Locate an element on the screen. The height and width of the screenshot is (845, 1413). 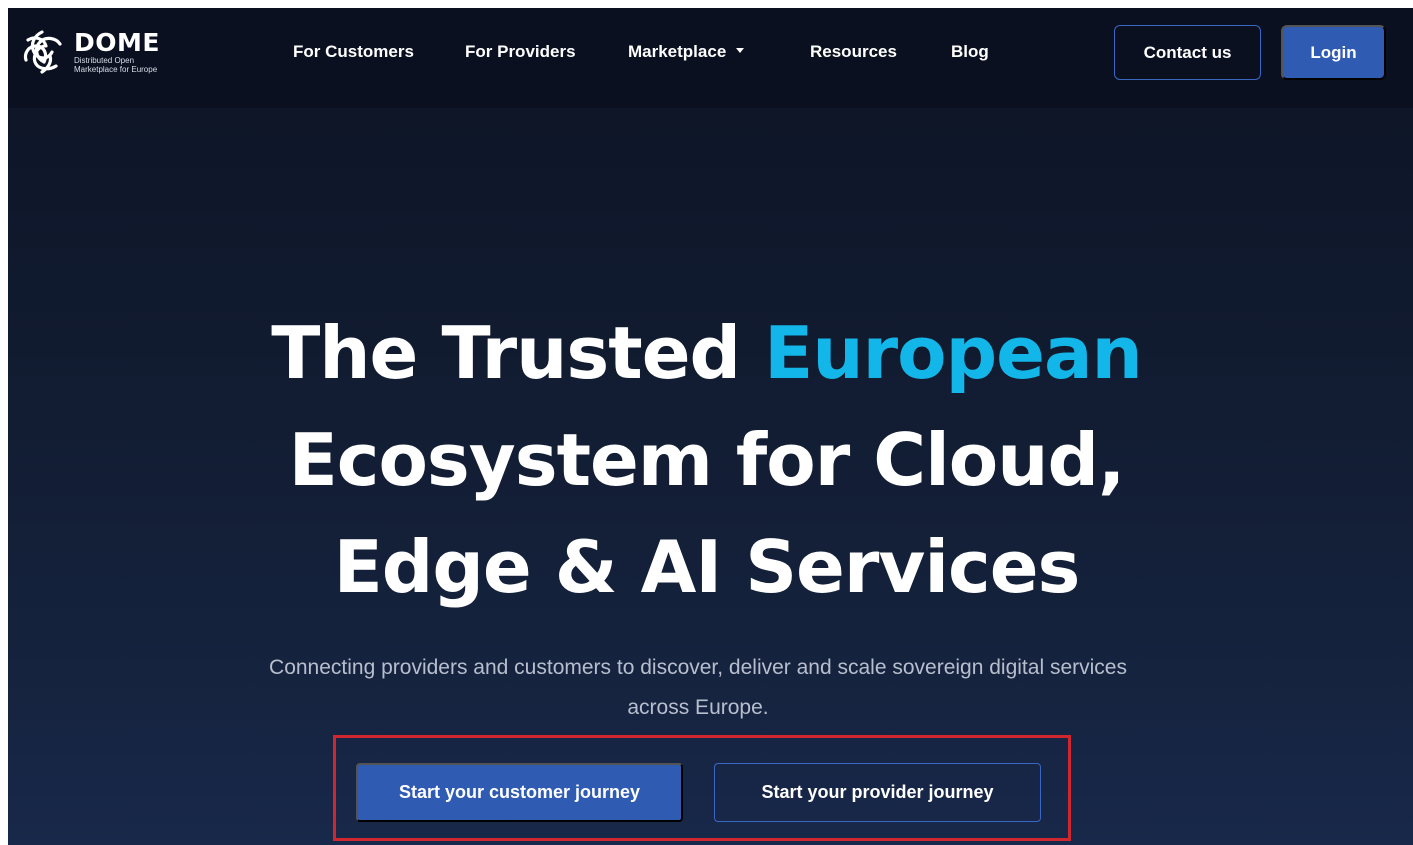
nav-marketplace-label: Marketplace is located at coordinates (677, 51).